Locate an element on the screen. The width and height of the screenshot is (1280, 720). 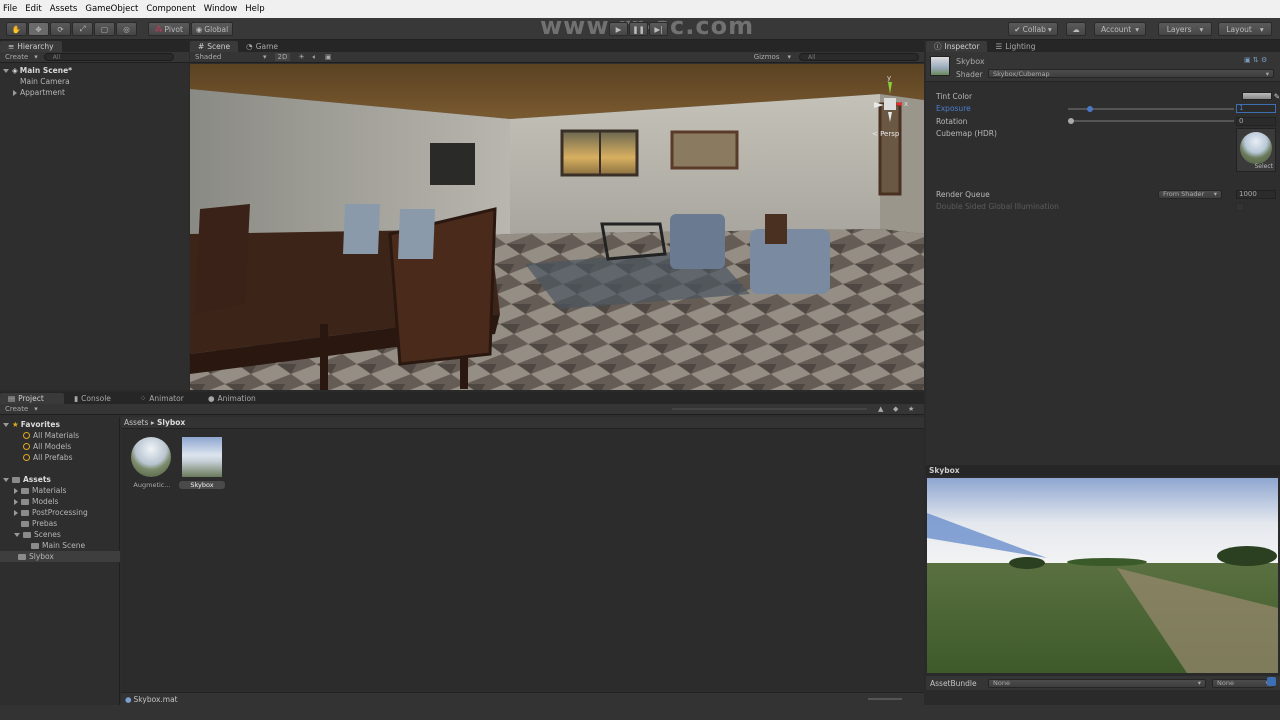
assetbundle-variant-dropdown: None▾ is located at coordinates (1243, 683).